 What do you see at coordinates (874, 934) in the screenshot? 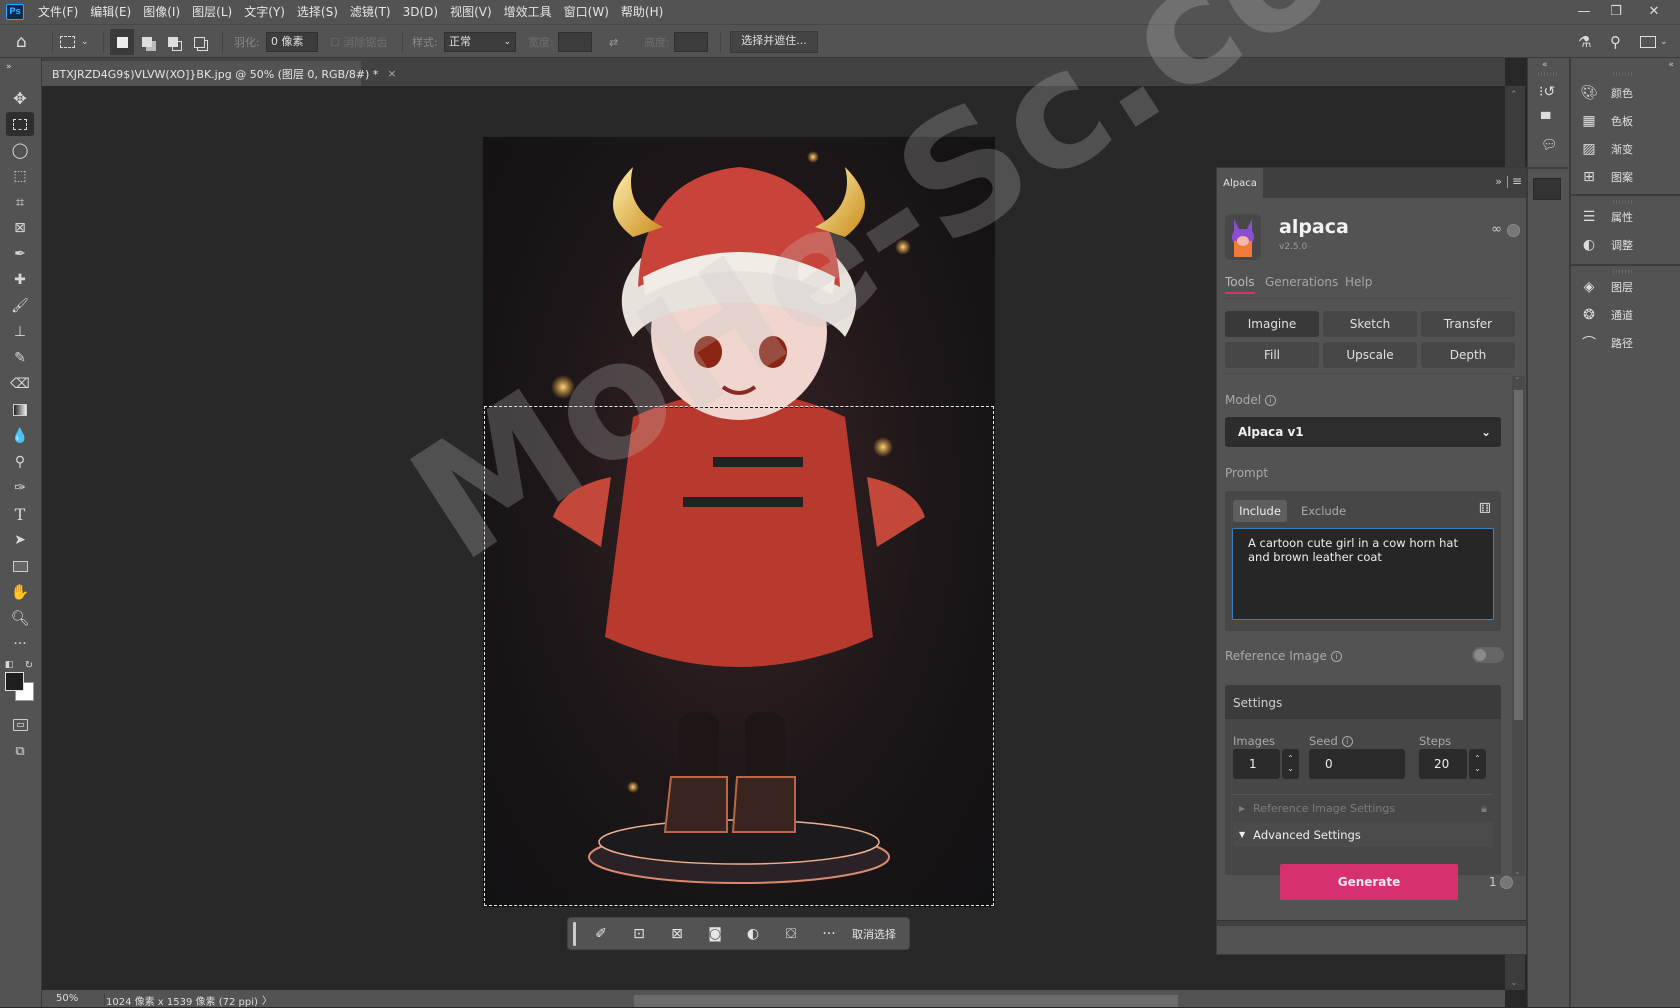
I see `deselect-button: 取消选择` at bounding box center [874, 934].